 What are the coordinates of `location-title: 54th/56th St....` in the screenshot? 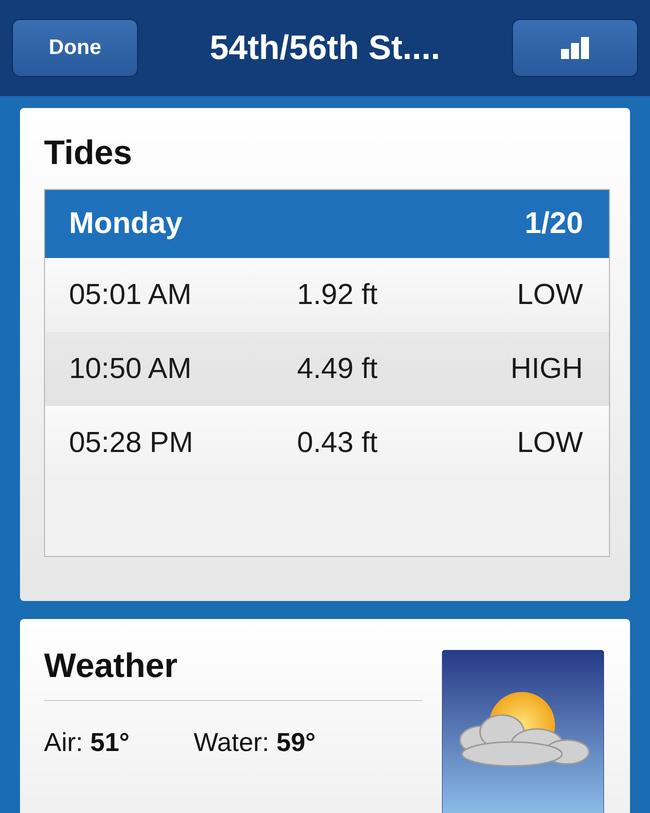 It's located at (325, 48).